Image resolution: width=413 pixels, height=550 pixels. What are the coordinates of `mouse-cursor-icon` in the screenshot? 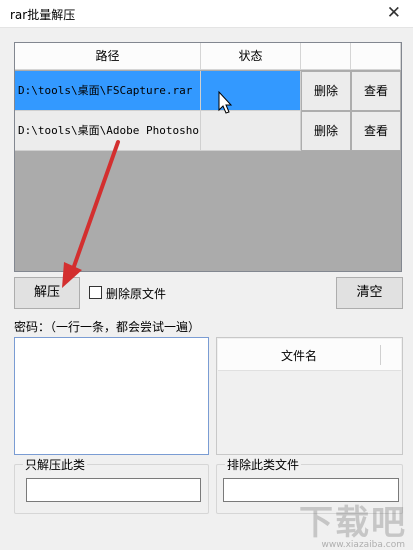 It's located at (225, 102).